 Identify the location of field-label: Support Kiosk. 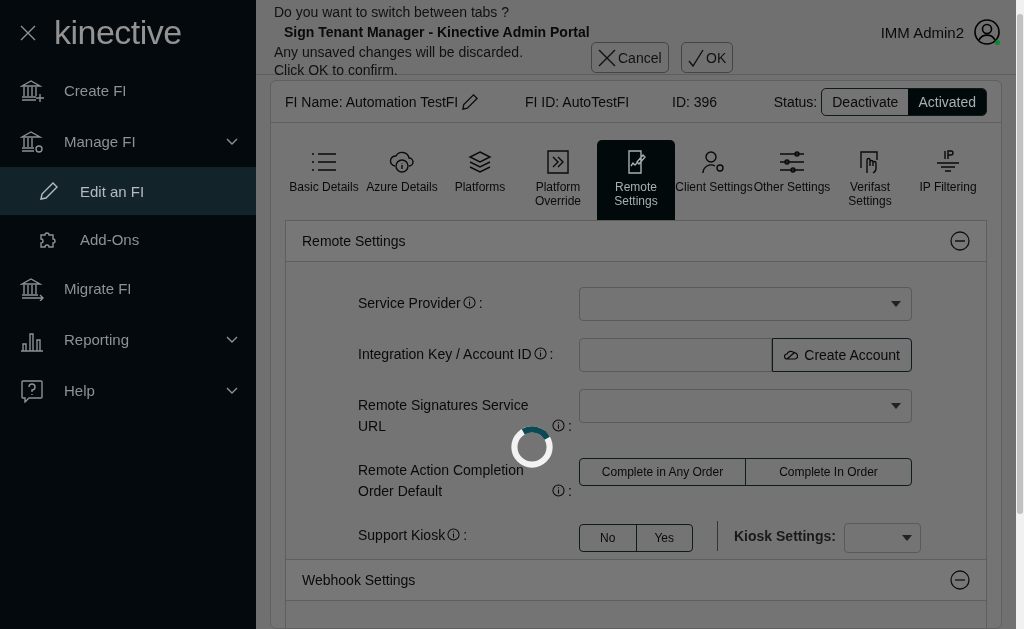
(402, 535).